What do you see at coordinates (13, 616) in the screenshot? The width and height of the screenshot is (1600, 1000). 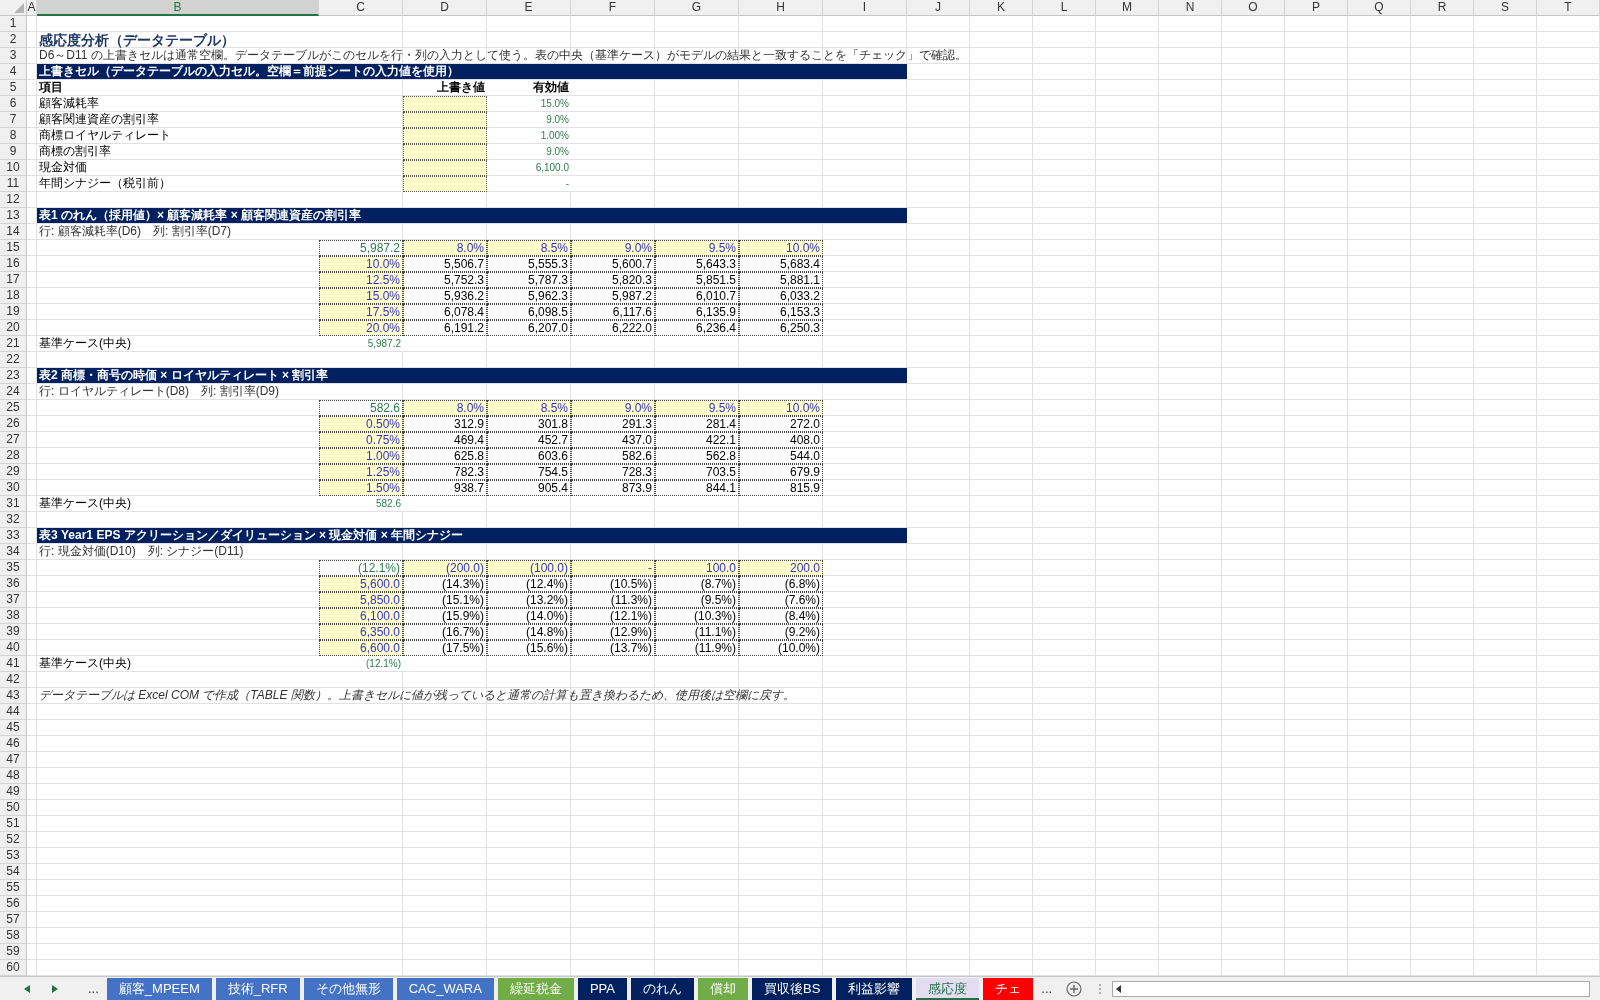 I see `row-header: 38` at bounding box center [13, 616].